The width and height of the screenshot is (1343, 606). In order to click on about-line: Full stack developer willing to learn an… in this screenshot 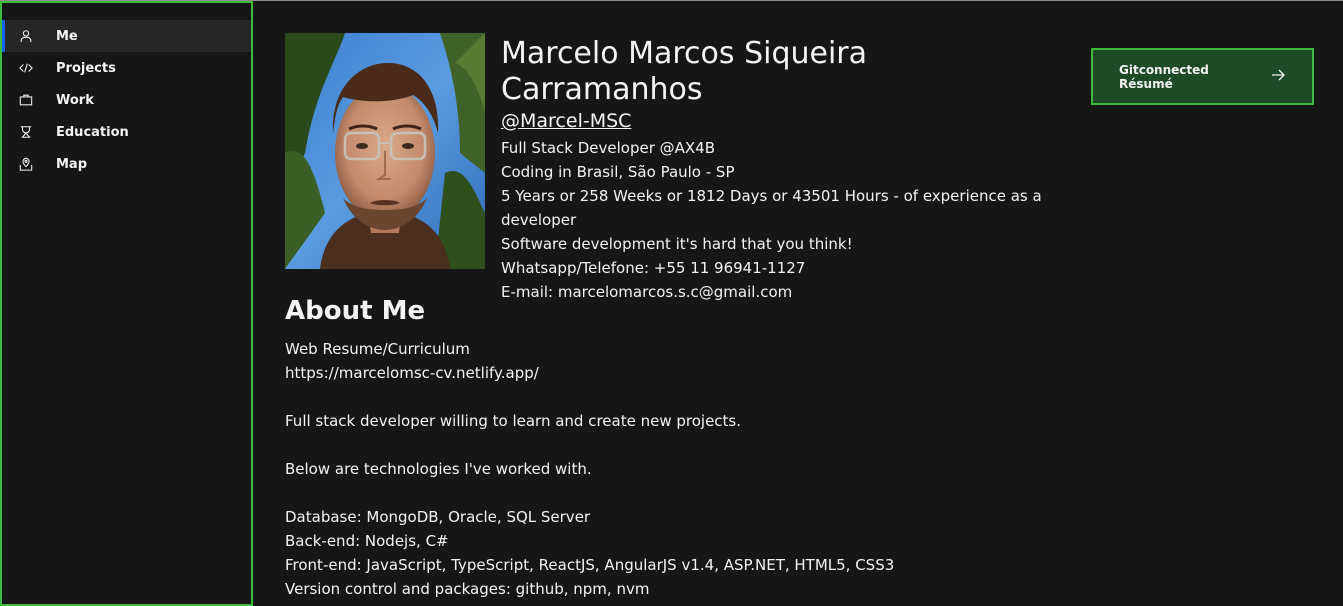, I will do `click(513, 421)`.